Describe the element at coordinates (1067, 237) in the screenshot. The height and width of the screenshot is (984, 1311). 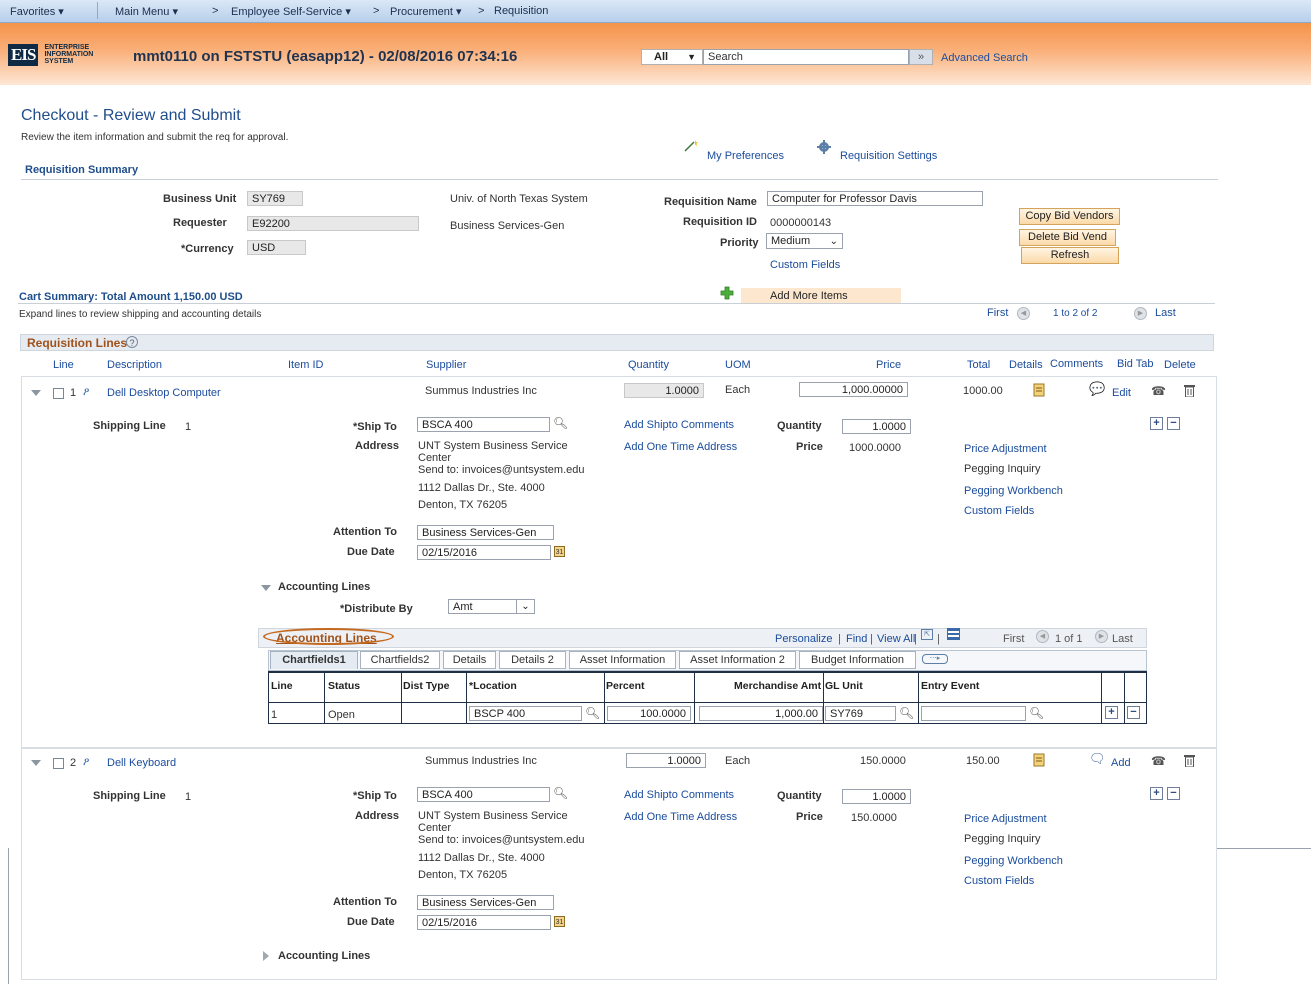
I see `delete-bid-vendors-button: Delete Bid Vend` at that location.